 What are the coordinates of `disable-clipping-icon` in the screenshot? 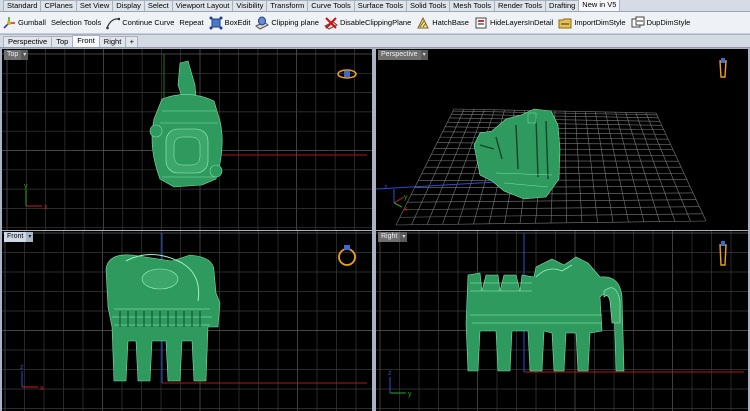 It's located at (331, 23).